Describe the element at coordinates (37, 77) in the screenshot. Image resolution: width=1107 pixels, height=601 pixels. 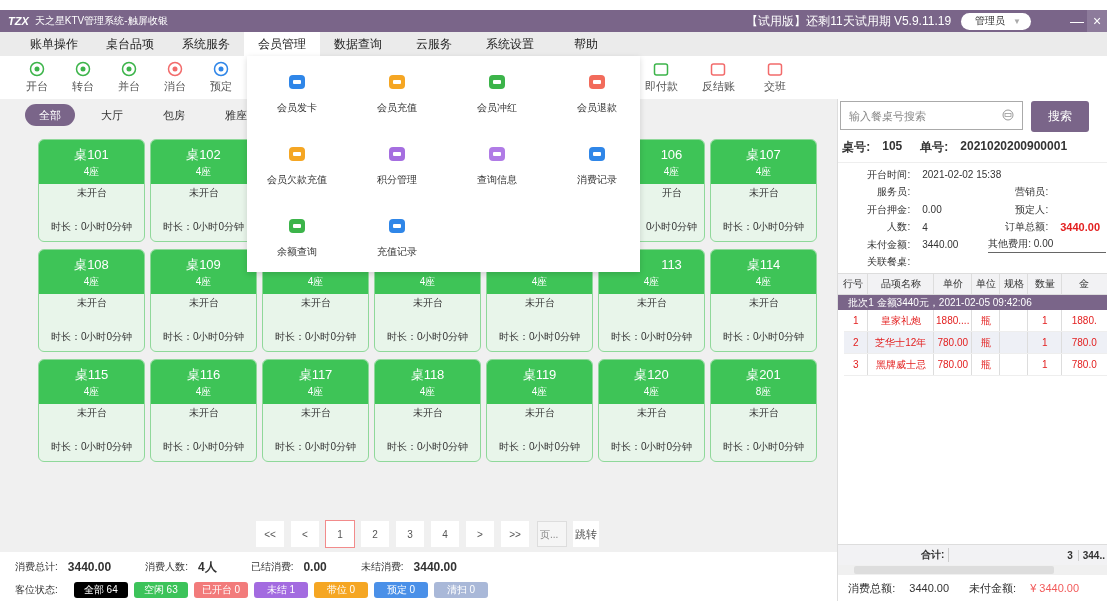
I see `toolbar-button: 开台` at that location.